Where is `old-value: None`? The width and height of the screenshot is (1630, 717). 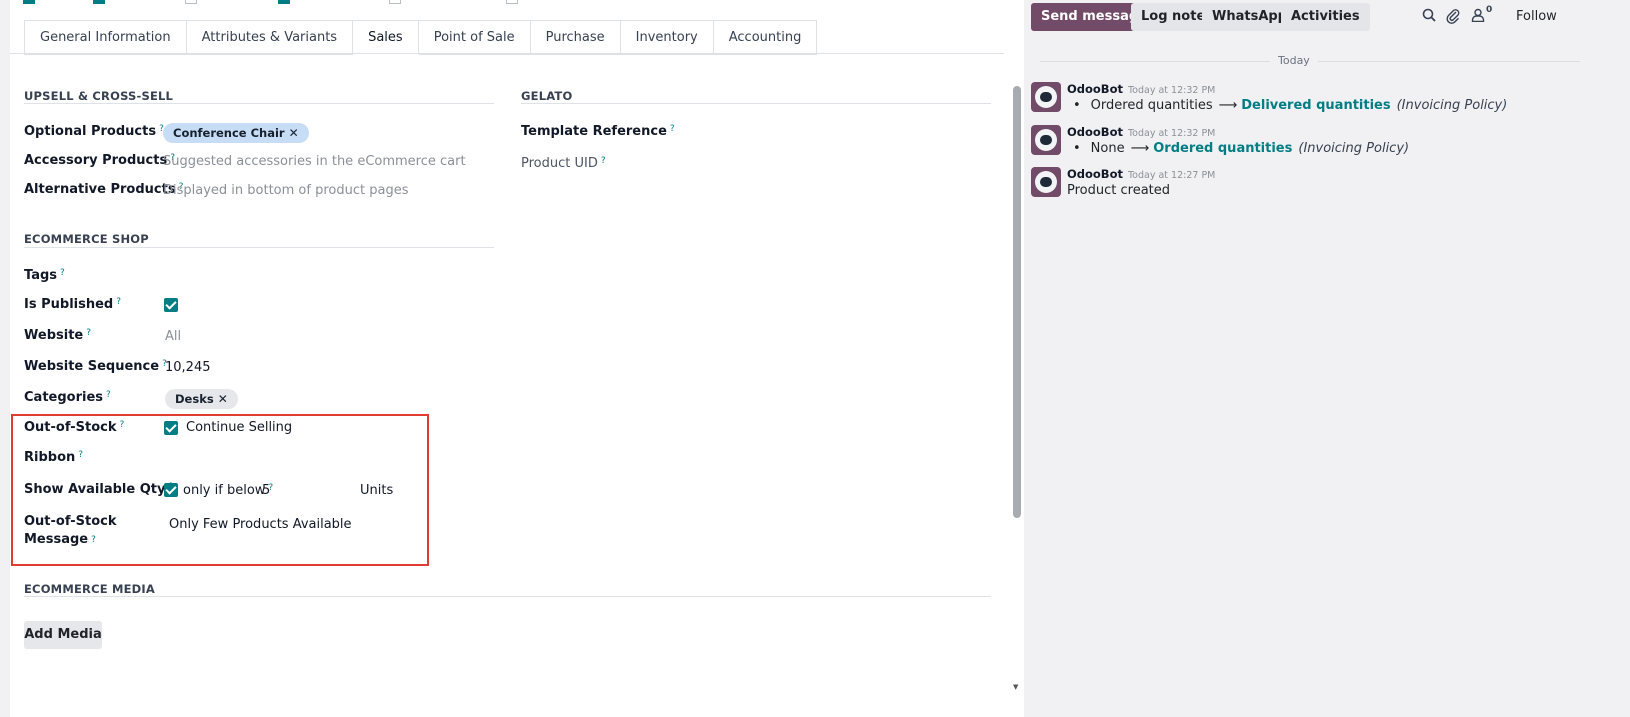
old-value: None is located at coordinates (1107, 148).